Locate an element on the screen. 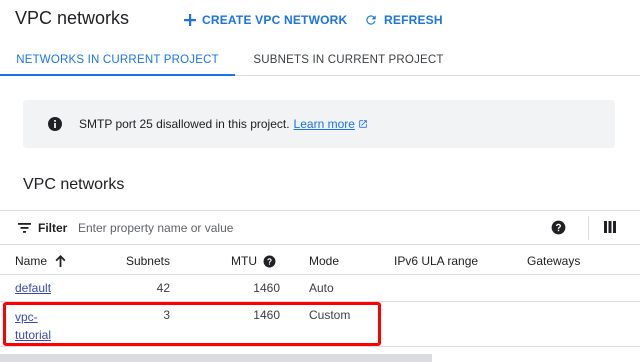 This screenshot has height=362, width=640. learn-more-link: Learn more is located at coordinates (331, 124).